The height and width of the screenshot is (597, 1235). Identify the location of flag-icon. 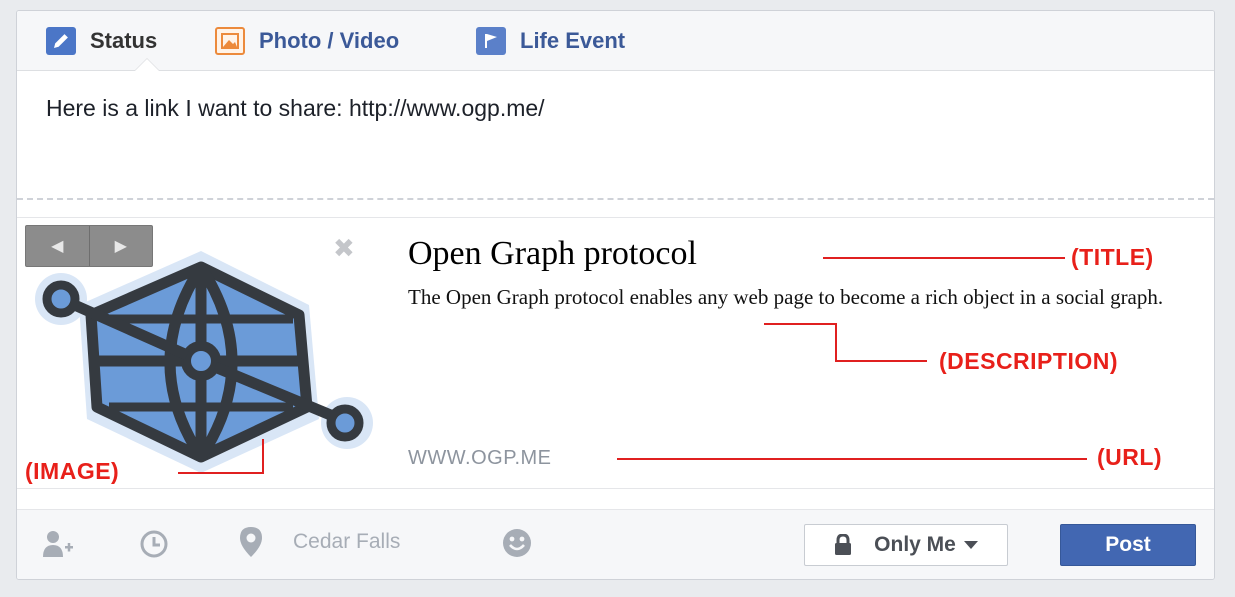
(491, 41).